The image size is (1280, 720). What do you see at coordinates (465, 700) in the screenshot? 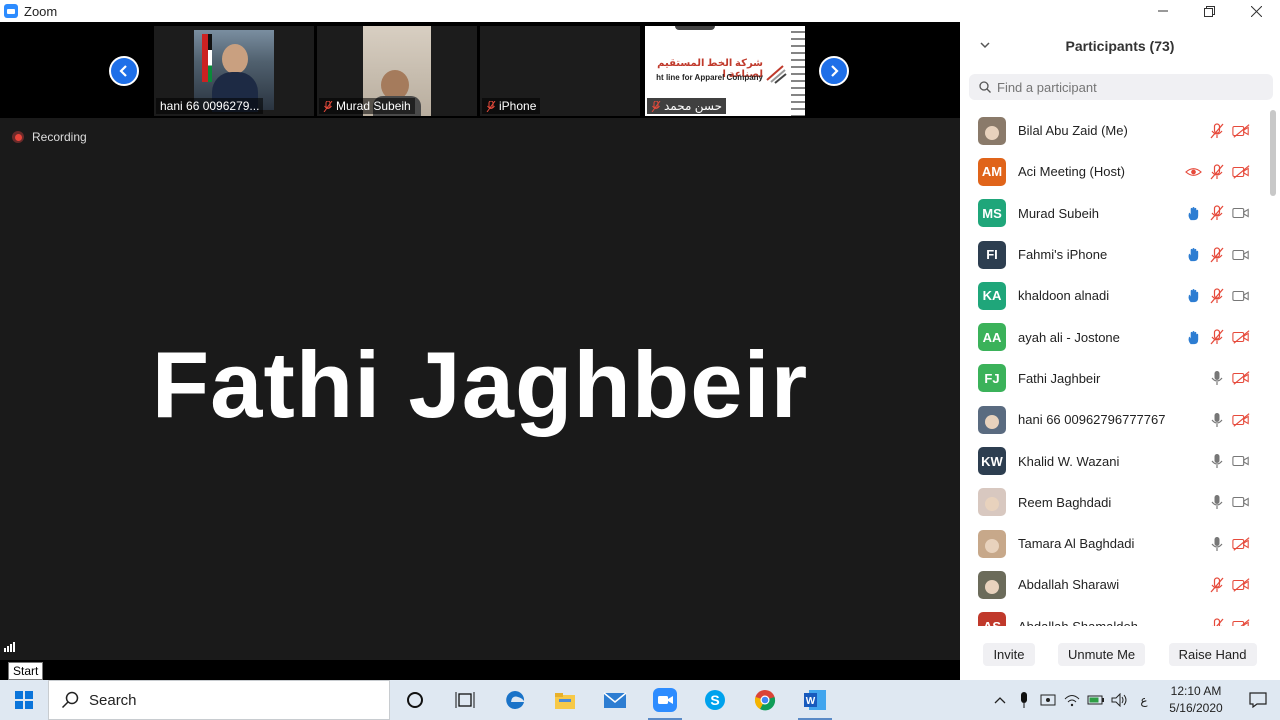
I see `task-view-button` at bounding box center [465, 700].